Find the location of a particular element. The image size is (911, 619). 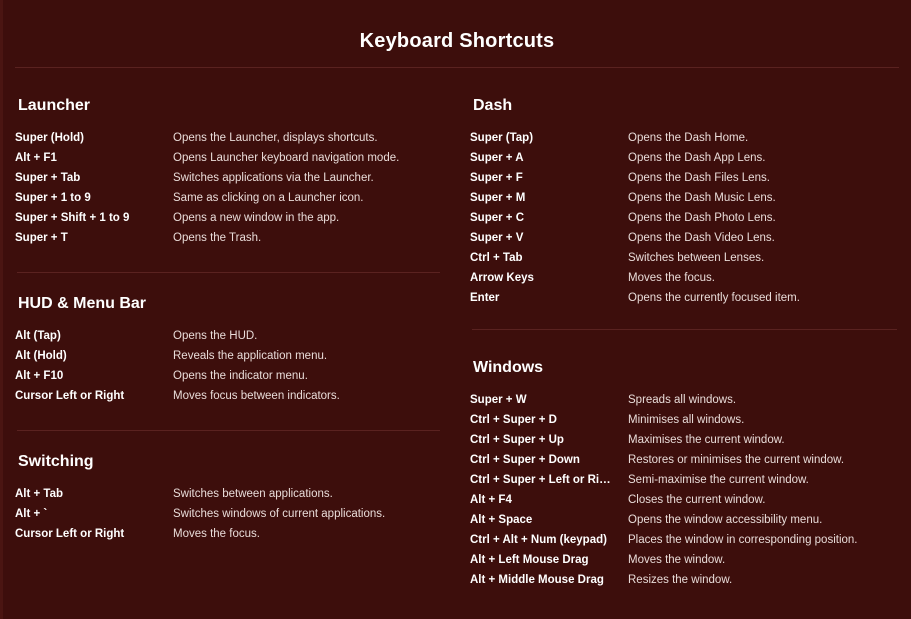

shortcut-description: Opens the Launcher, displays shortcuts. is located at coordinates (275, 138).